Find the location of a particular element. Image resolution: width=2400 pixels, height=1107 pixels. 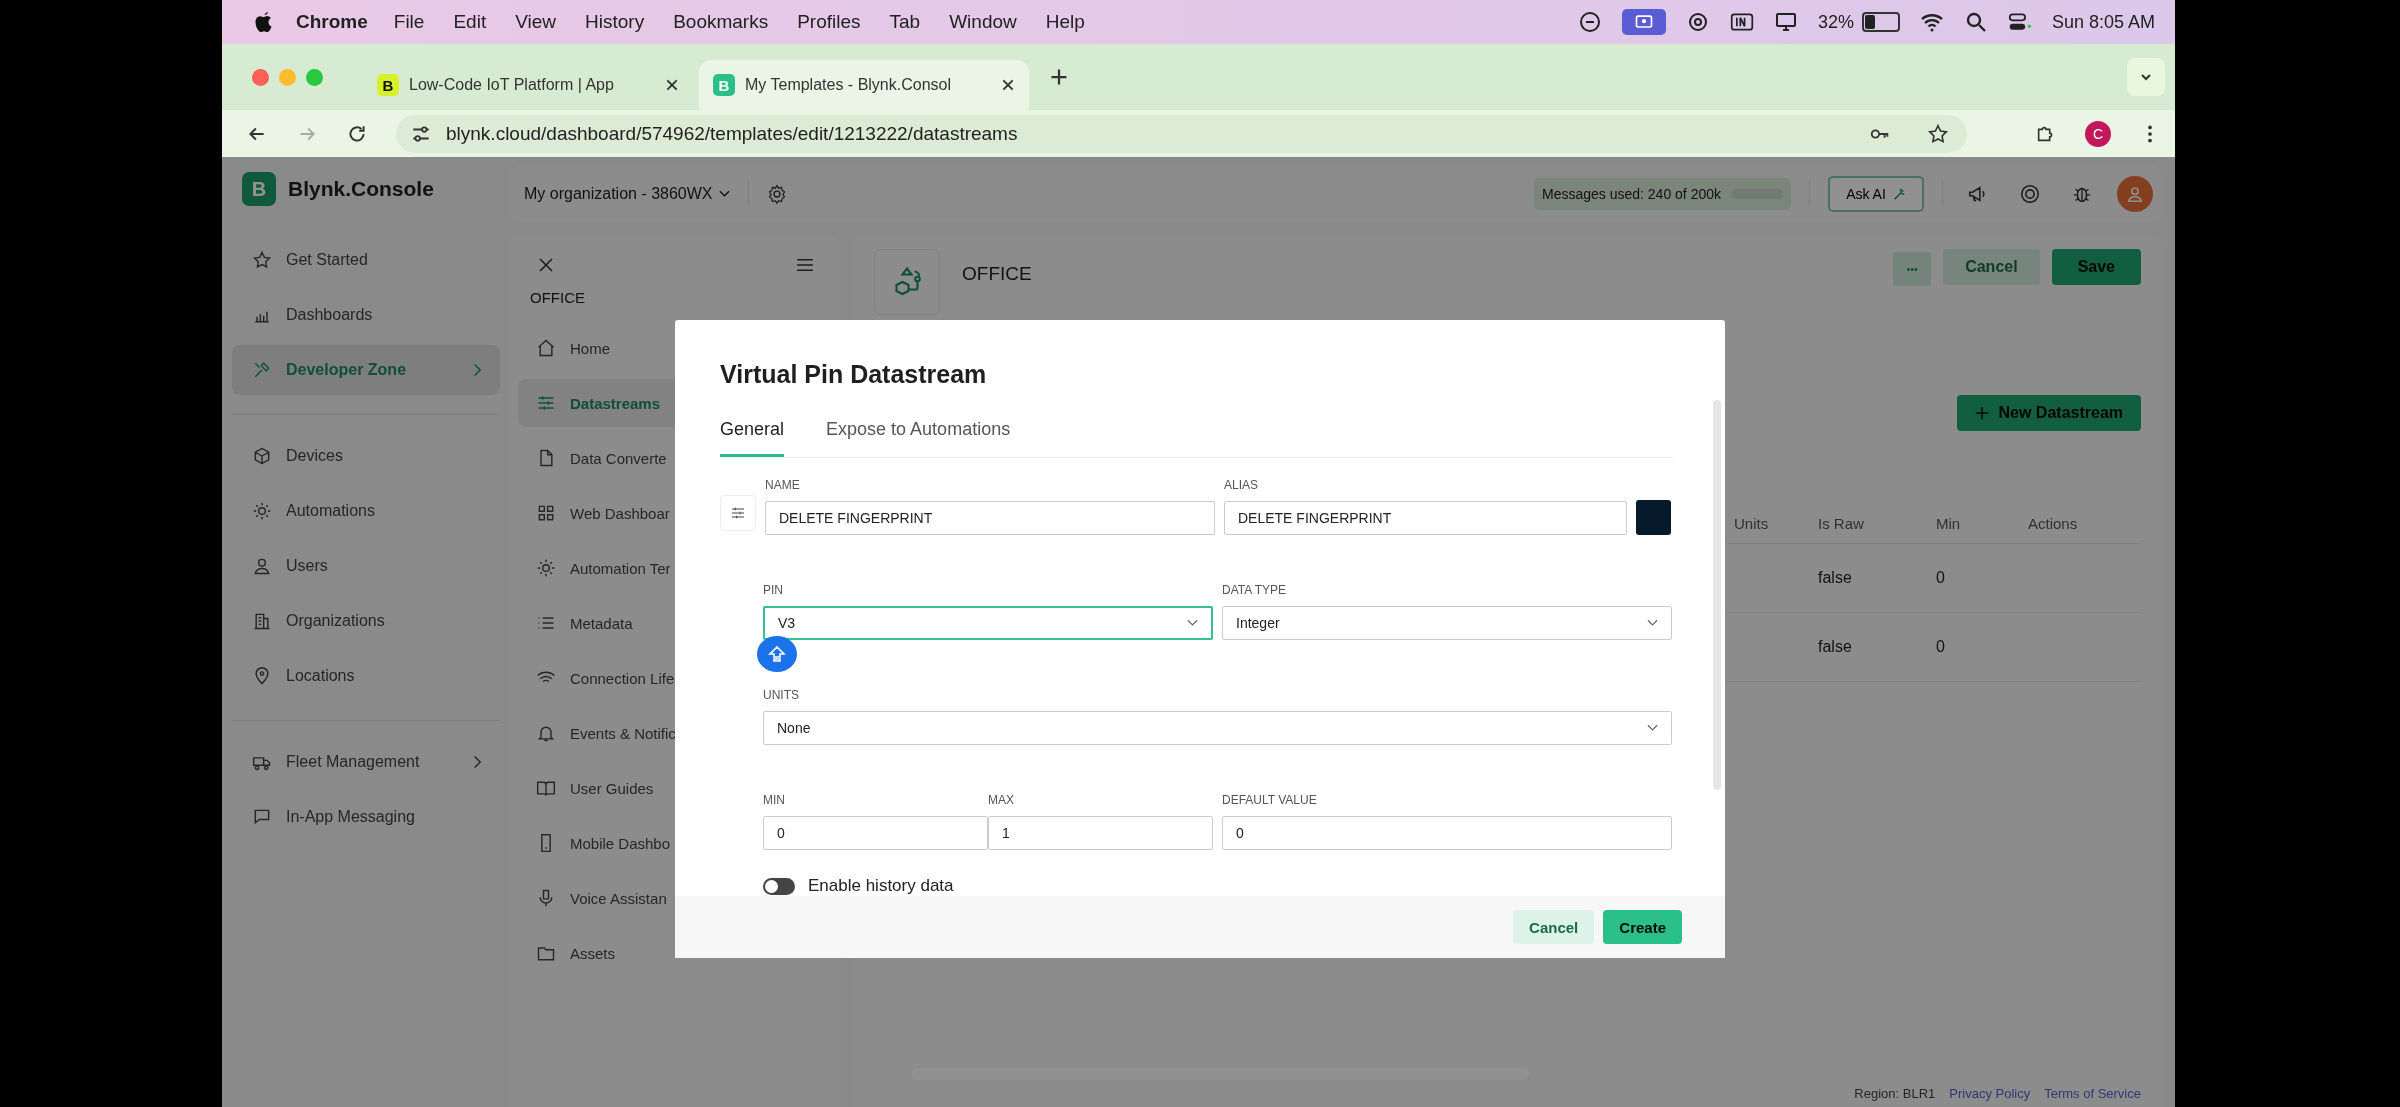

toggle-label: Enable history data is located at coordinates (881, 886).